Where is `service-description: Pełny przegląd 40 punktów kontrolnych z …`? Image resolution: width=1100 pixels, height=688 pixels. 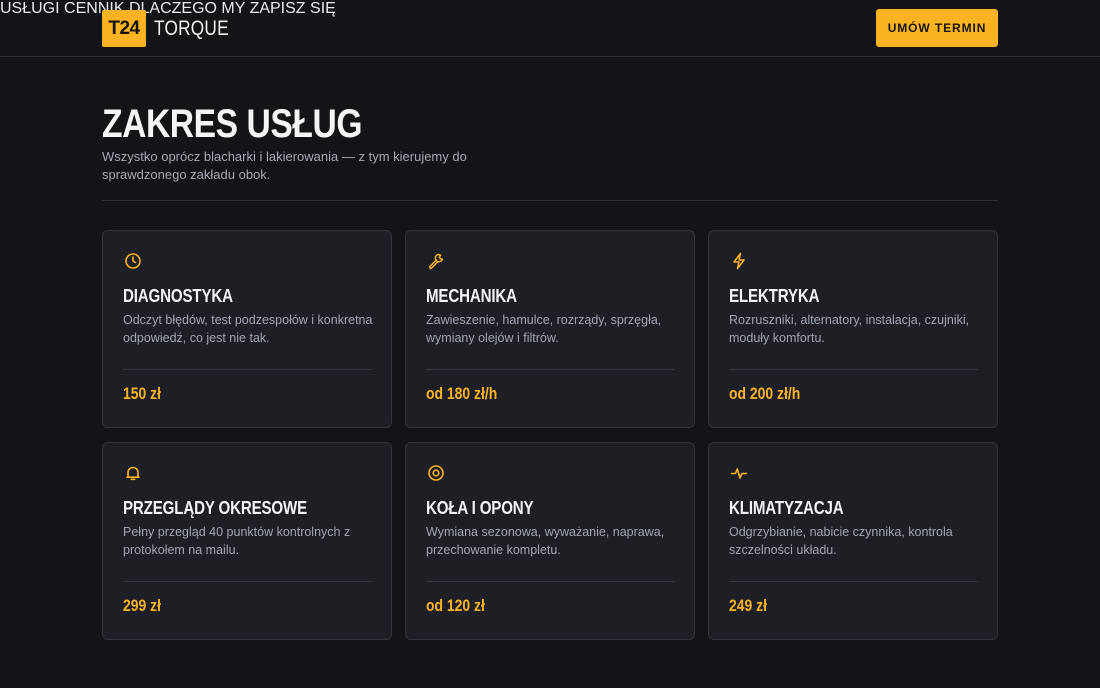 service-description: Pełny przegląd 40 punktów kontrolnych z … is located at coordinates (237, 541).